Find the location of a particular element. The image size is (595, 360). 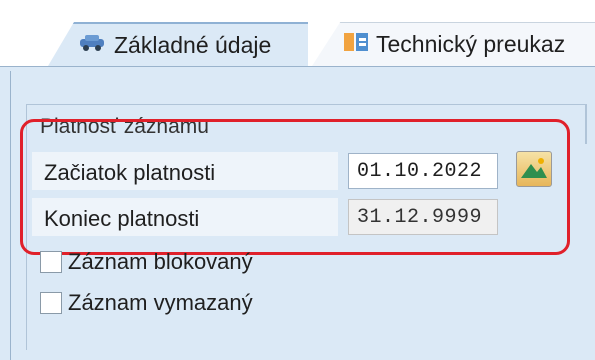

tab-basic-data: Základné údaje is located at coordinates (178, 44).